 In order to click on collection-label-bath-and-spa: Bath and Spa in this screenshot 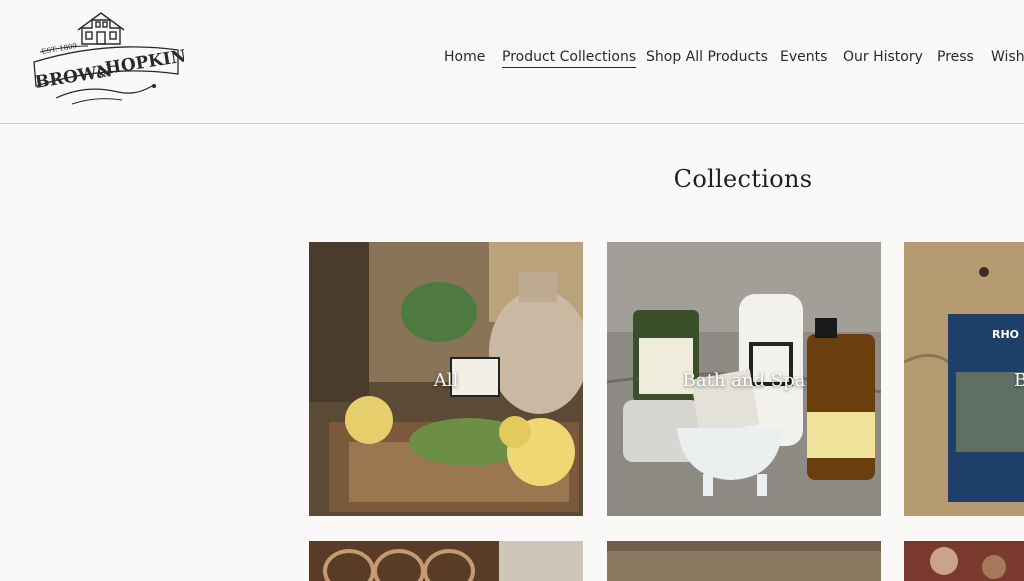, I will do `click(744, 380)`.